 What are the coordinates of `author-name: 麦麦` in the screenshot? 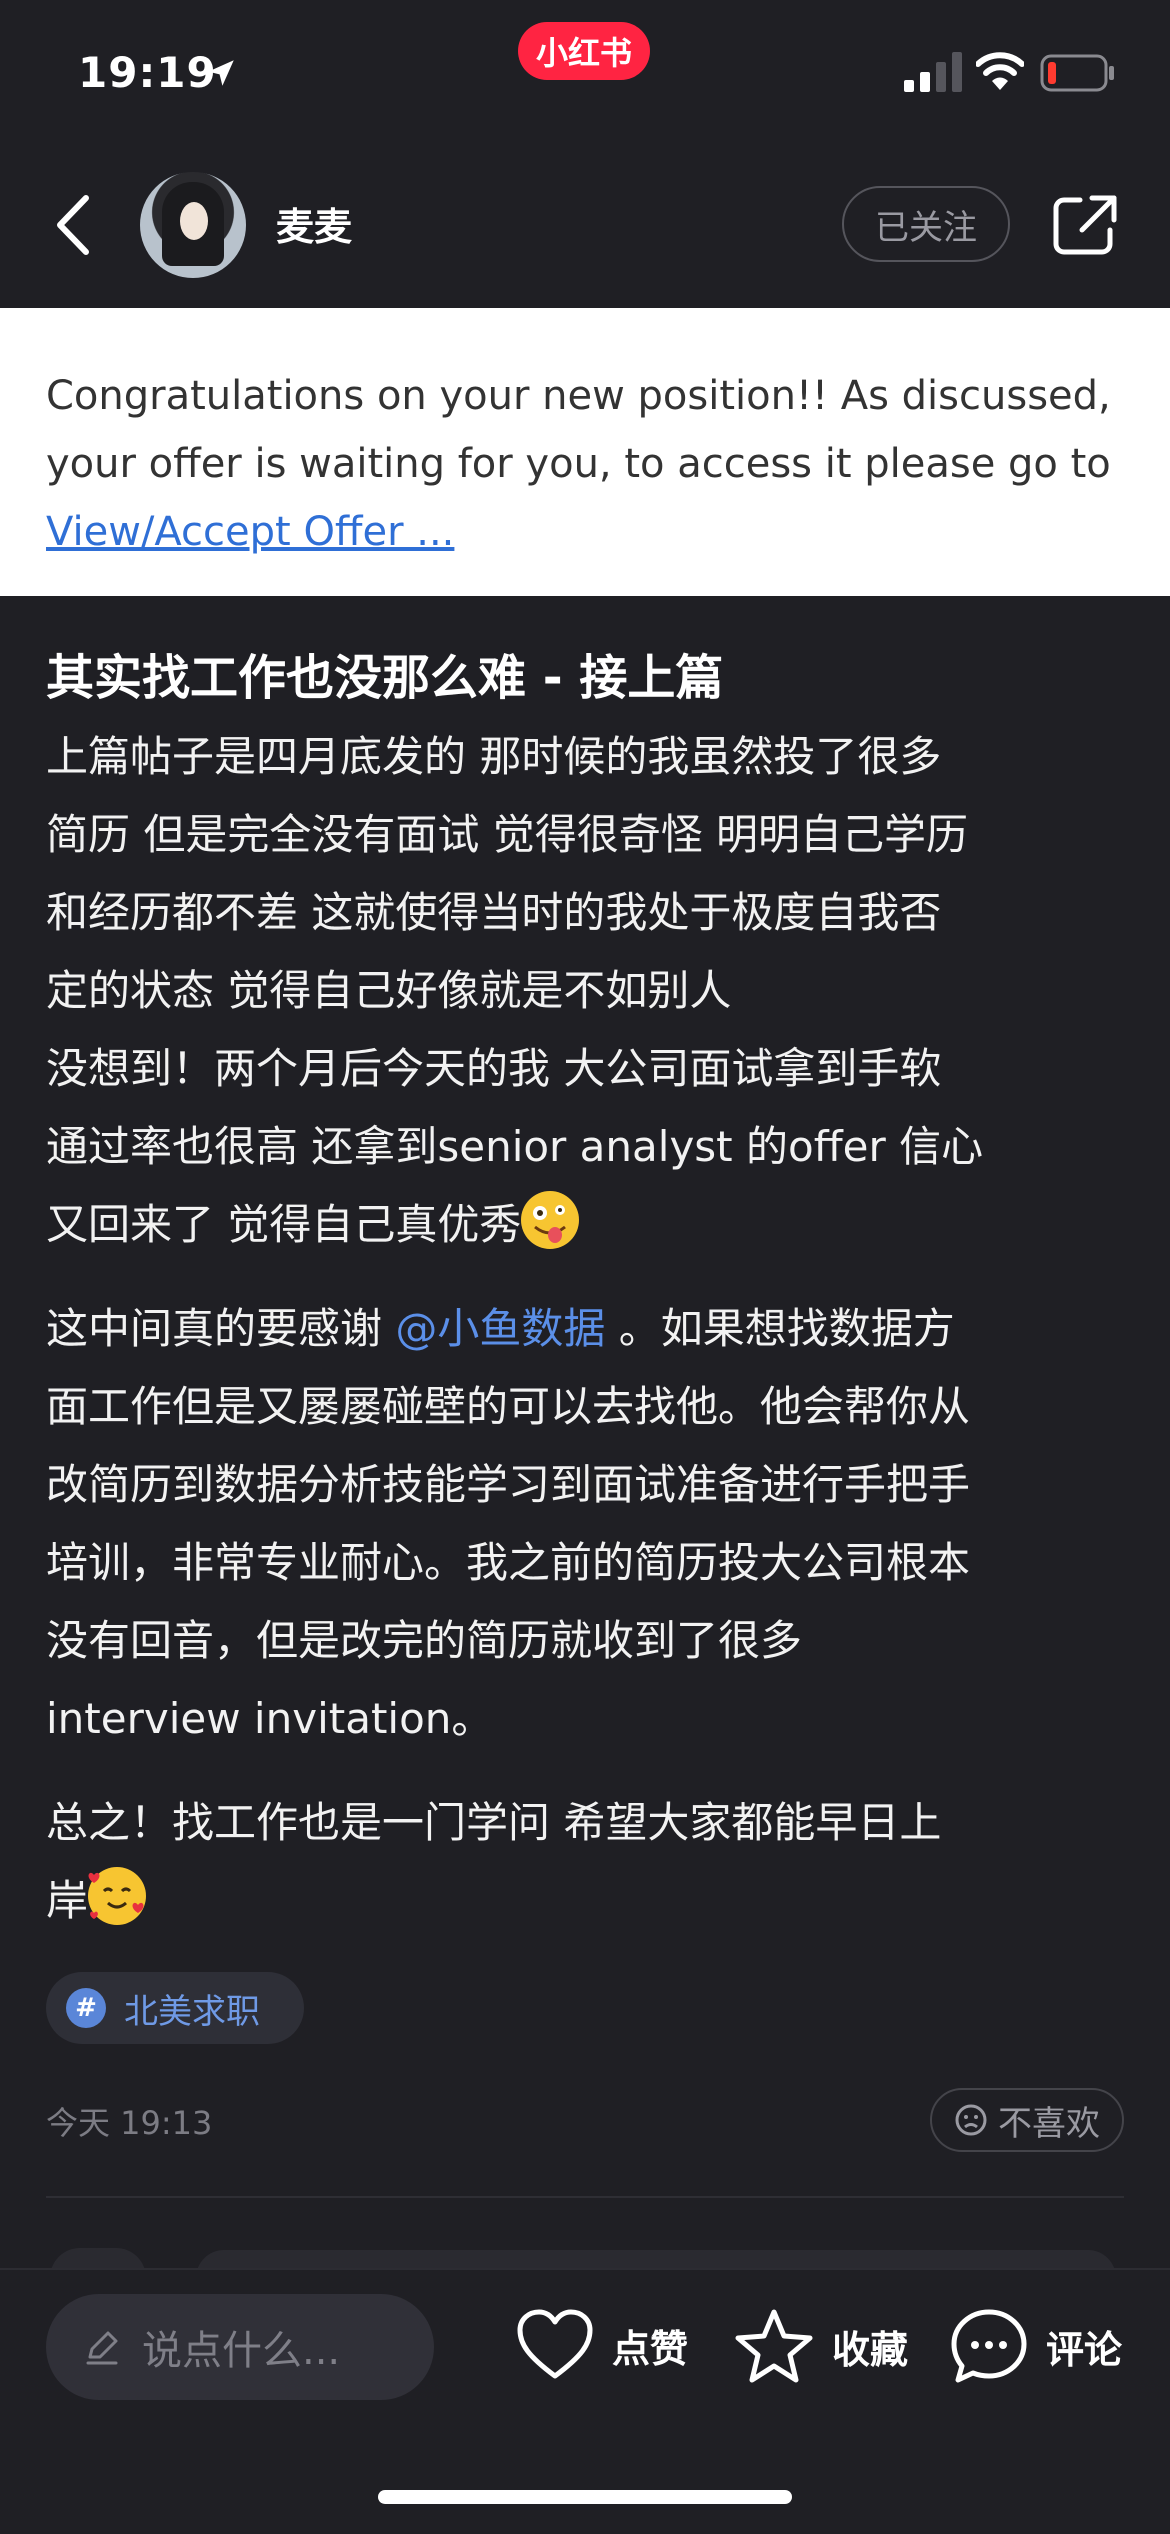 It's located at (314, 223).